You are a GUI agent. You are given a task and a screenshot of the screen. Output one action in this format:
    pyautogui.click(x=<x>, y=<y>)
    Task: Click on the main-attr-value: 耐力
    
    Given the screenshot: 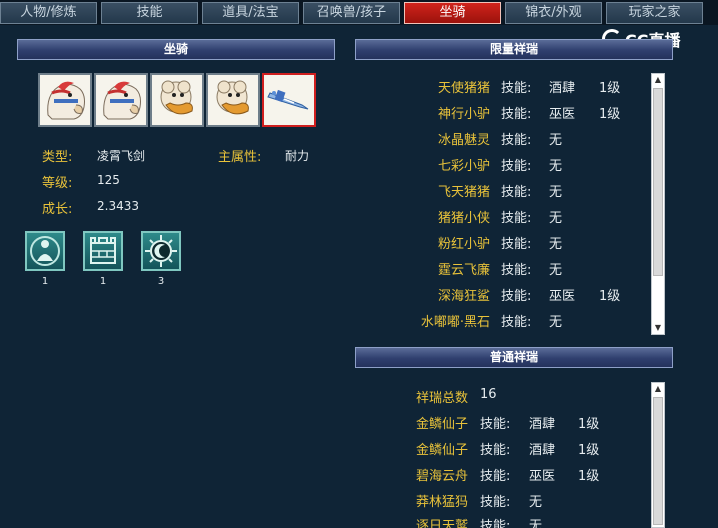 What is the action you would take?
    pyautogui.click(x=297, y=156)
    